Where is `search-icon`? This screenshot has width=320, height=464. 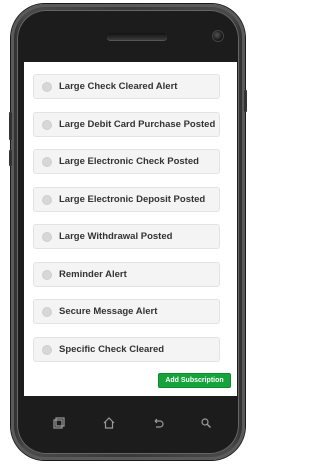
search-icon is located at coordinates (206, 423).